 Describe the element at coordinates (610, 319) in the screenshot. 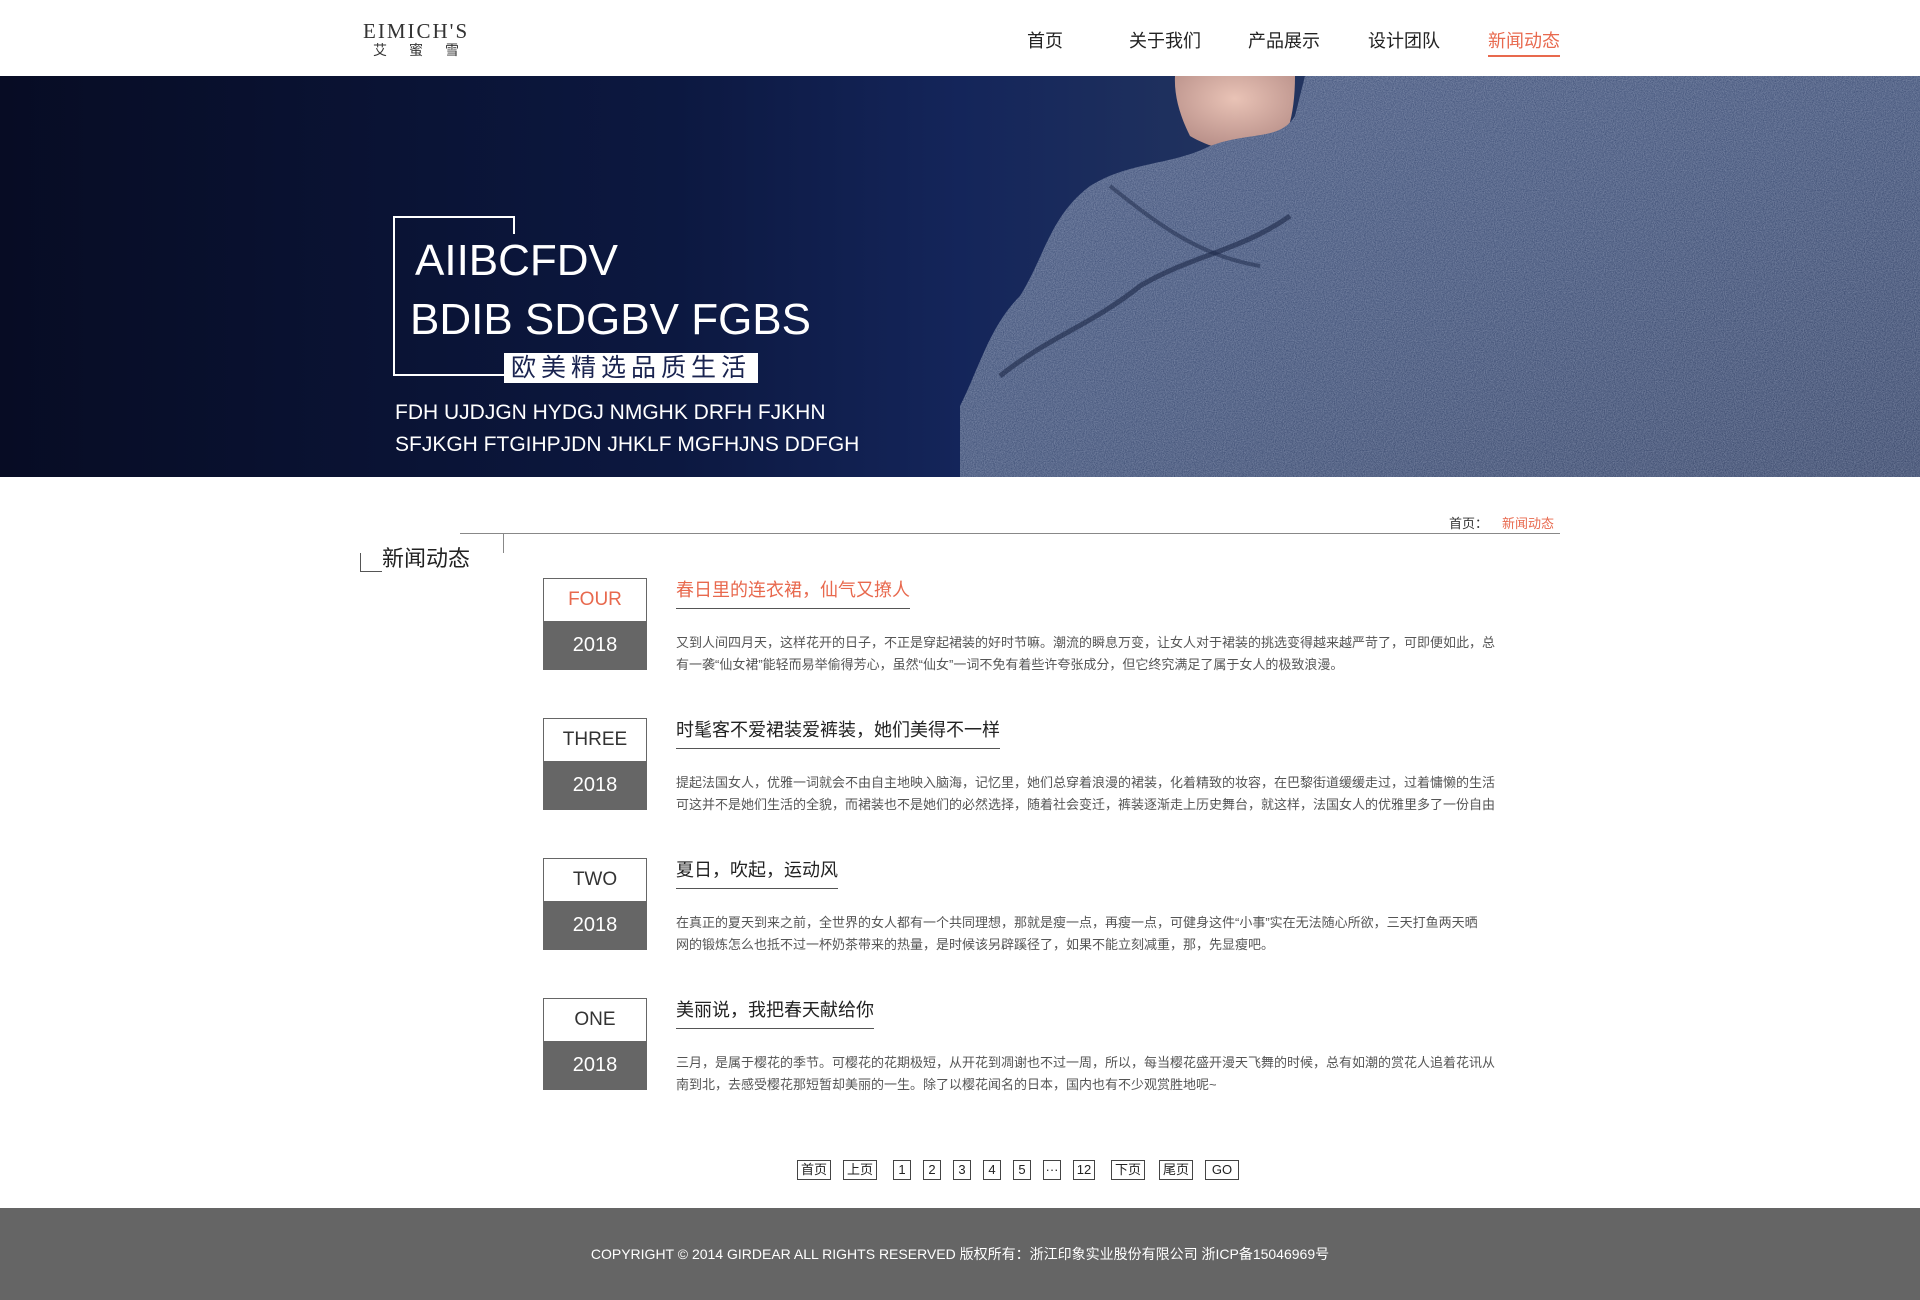

I see `banner-title-line2: BDIB SDGBV FGBS` at that location.